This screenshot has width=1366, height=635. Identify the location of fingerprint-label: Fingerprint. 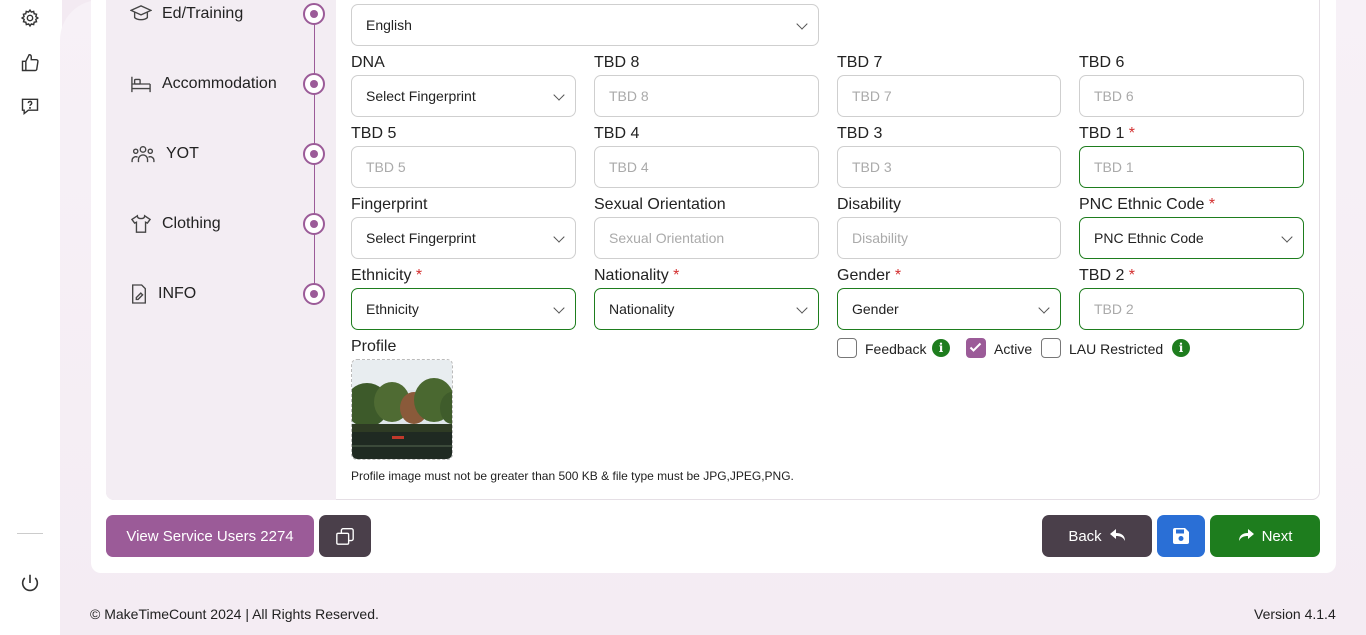
(389, 204).